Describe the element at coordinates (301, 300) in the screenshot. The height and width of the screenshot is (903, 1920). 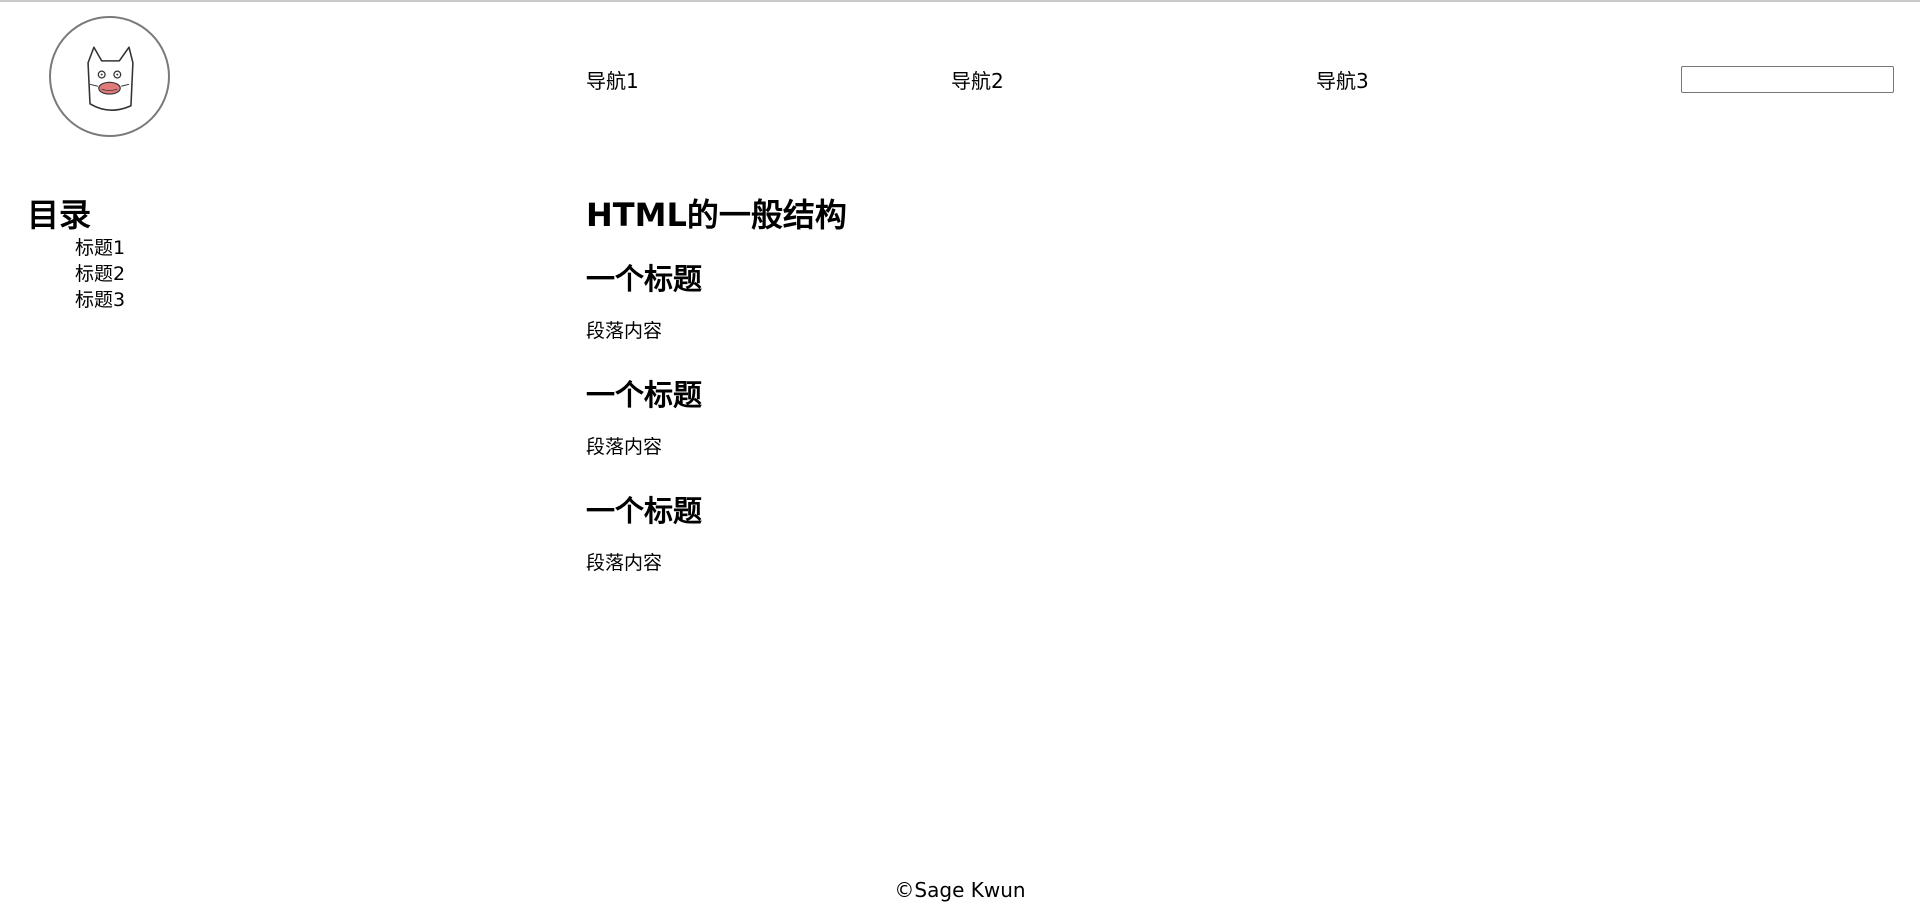
I see `toc-item-3: 标题3` at that location.